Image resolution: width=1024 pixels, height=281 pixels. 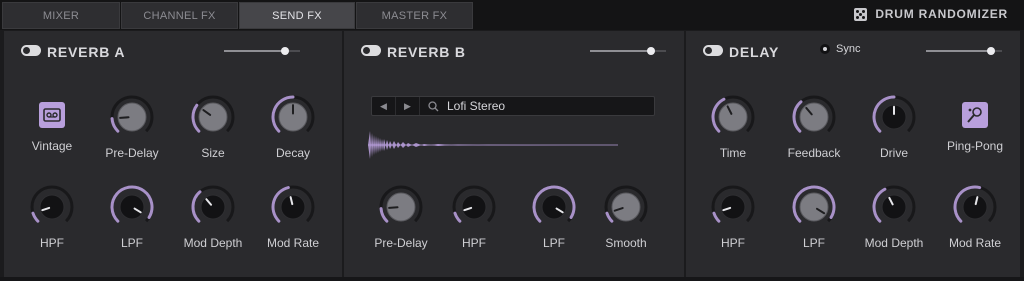 I want to click on reverb-a-size-label: Size, so click(x=213, y=153).